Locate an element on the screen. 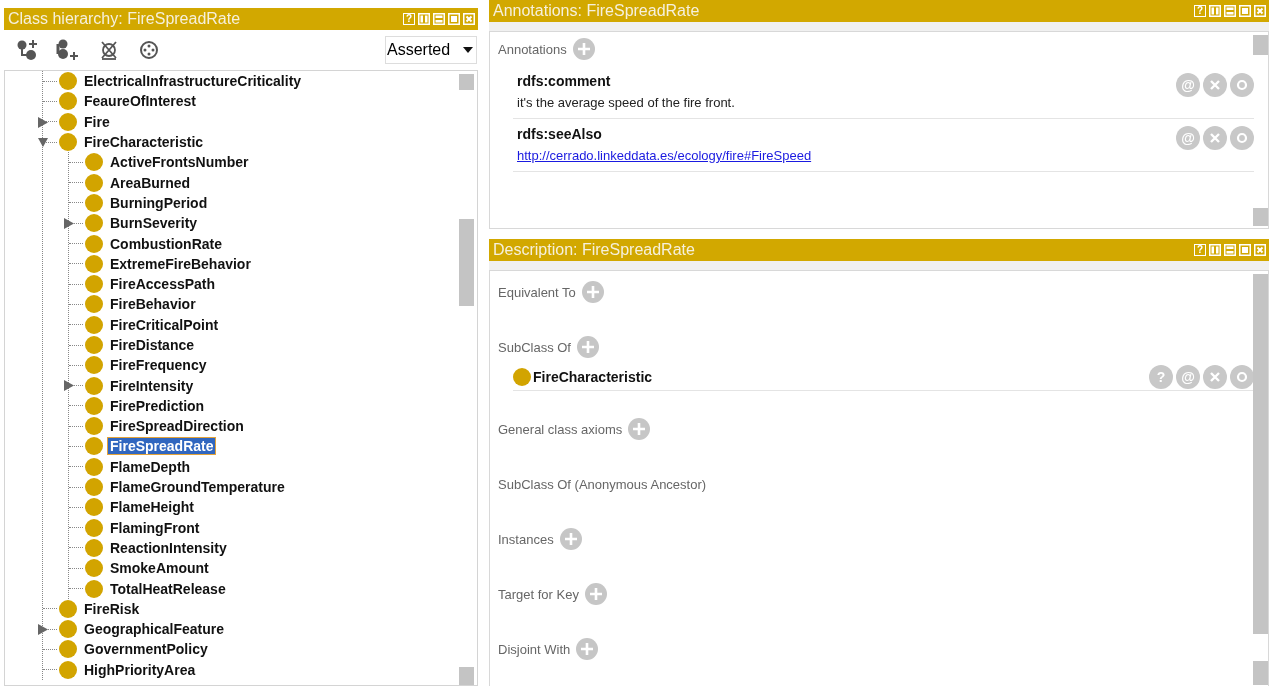 This screenshot has width=1269, height=686. tree-item: Fire is located at coordinates (97, 121).